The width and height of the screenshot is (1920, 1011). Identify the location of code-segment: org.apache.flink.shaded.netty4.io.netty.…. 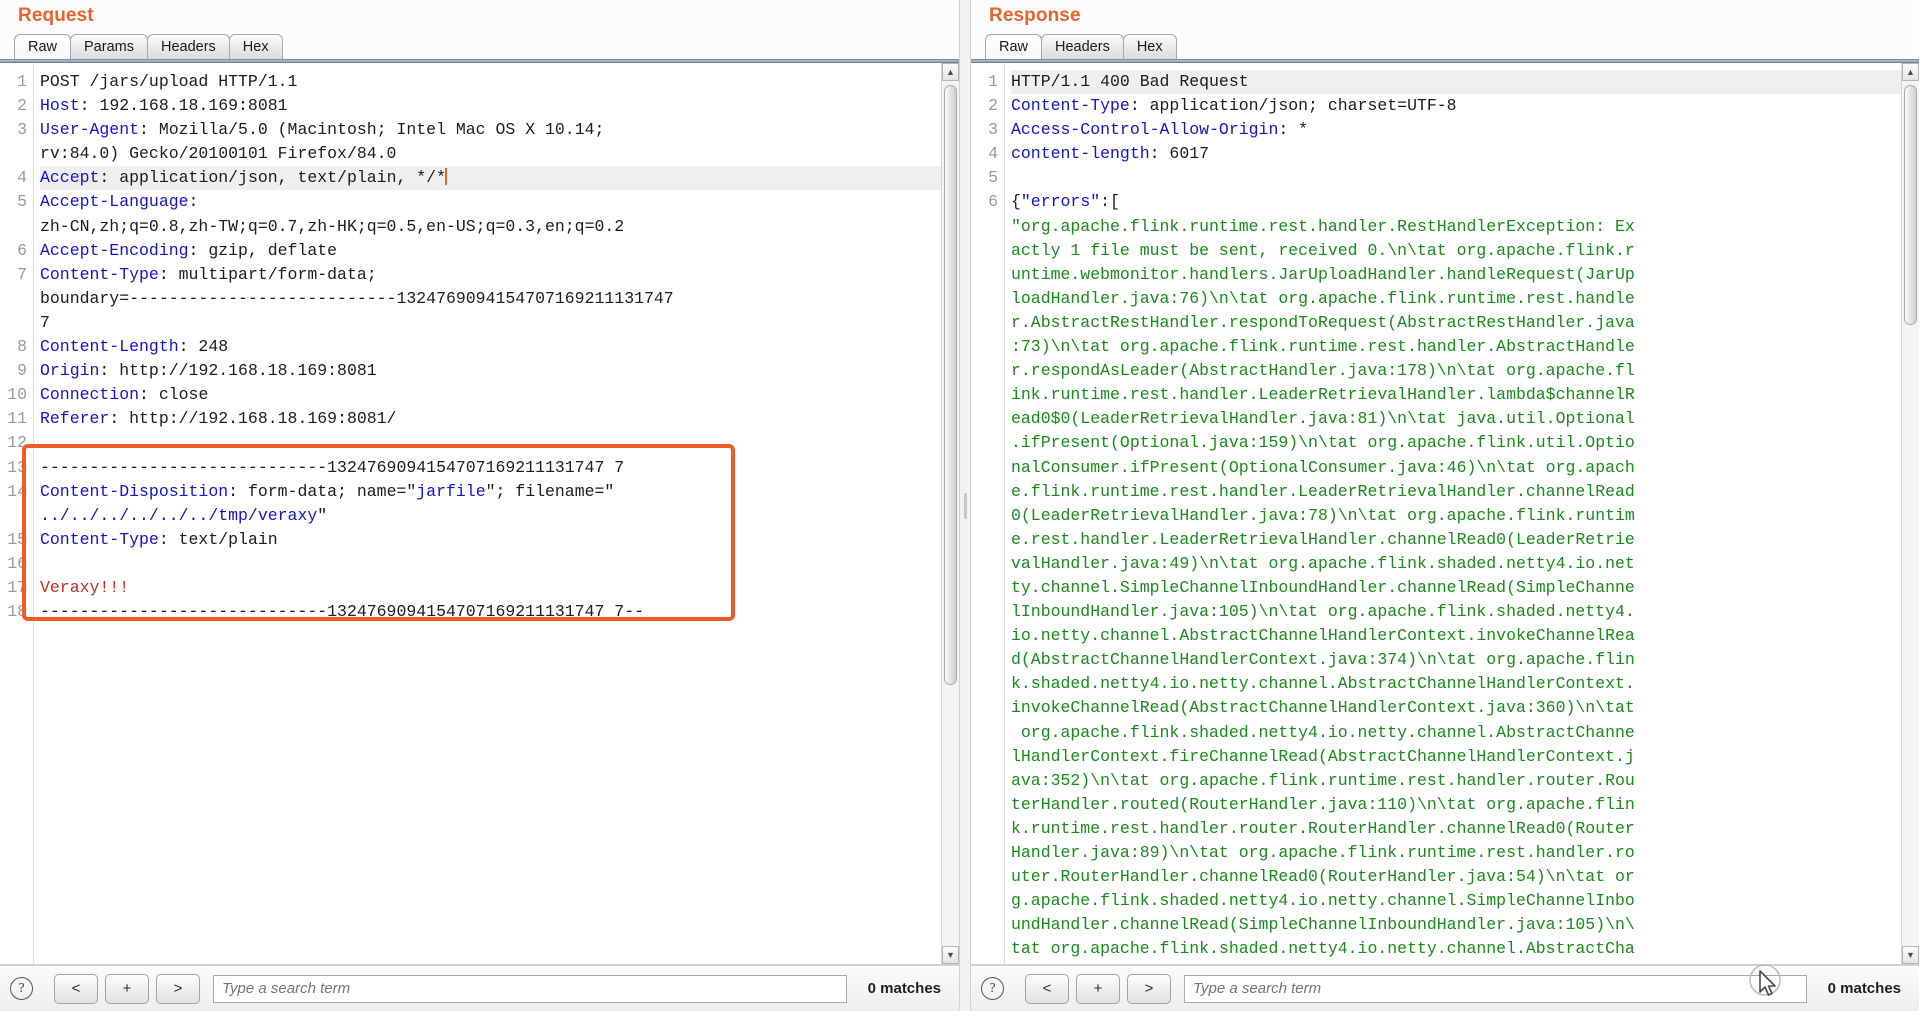
(1323, 732).